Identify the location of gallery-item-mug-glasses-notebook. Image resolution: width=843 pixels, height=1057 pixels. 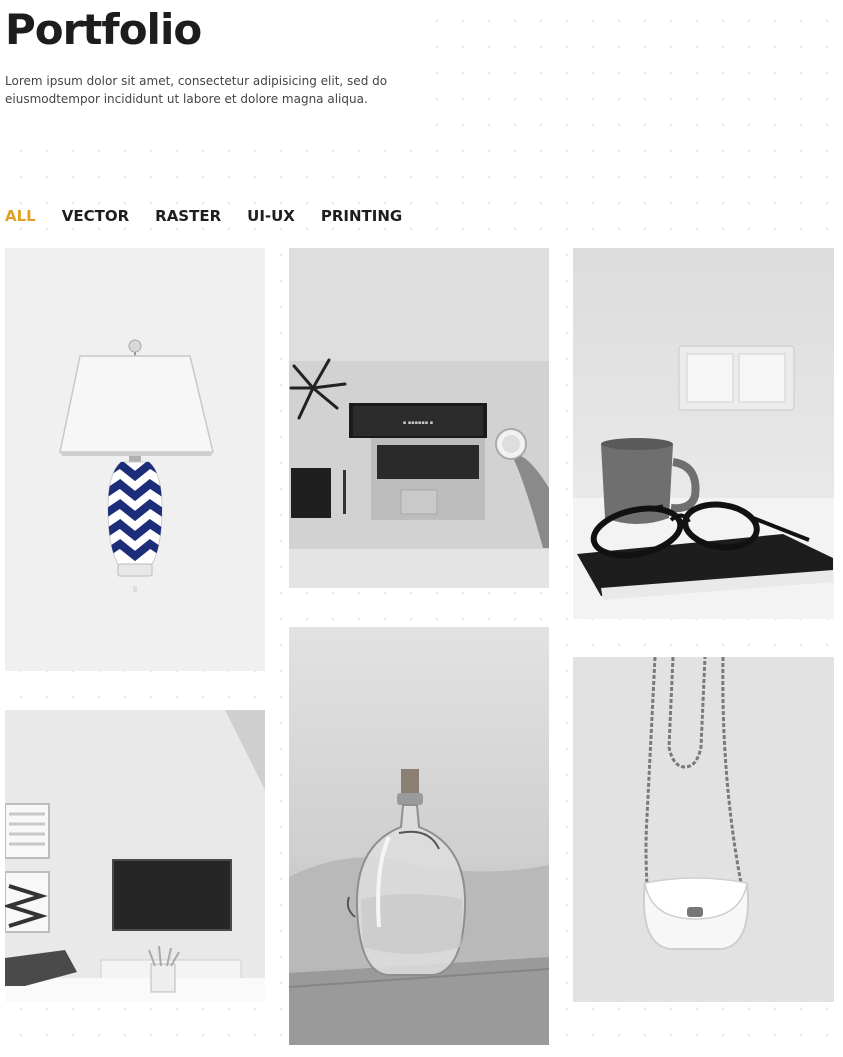
(703, 433).